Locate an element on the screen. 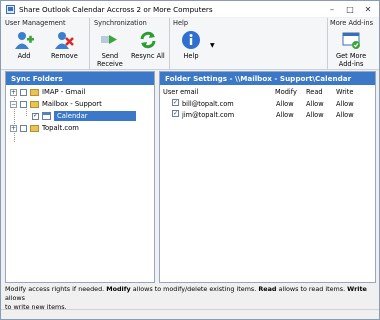 The height and width of the screenshot is (320, 380). resync-icon is located at coordinates (148, 40).